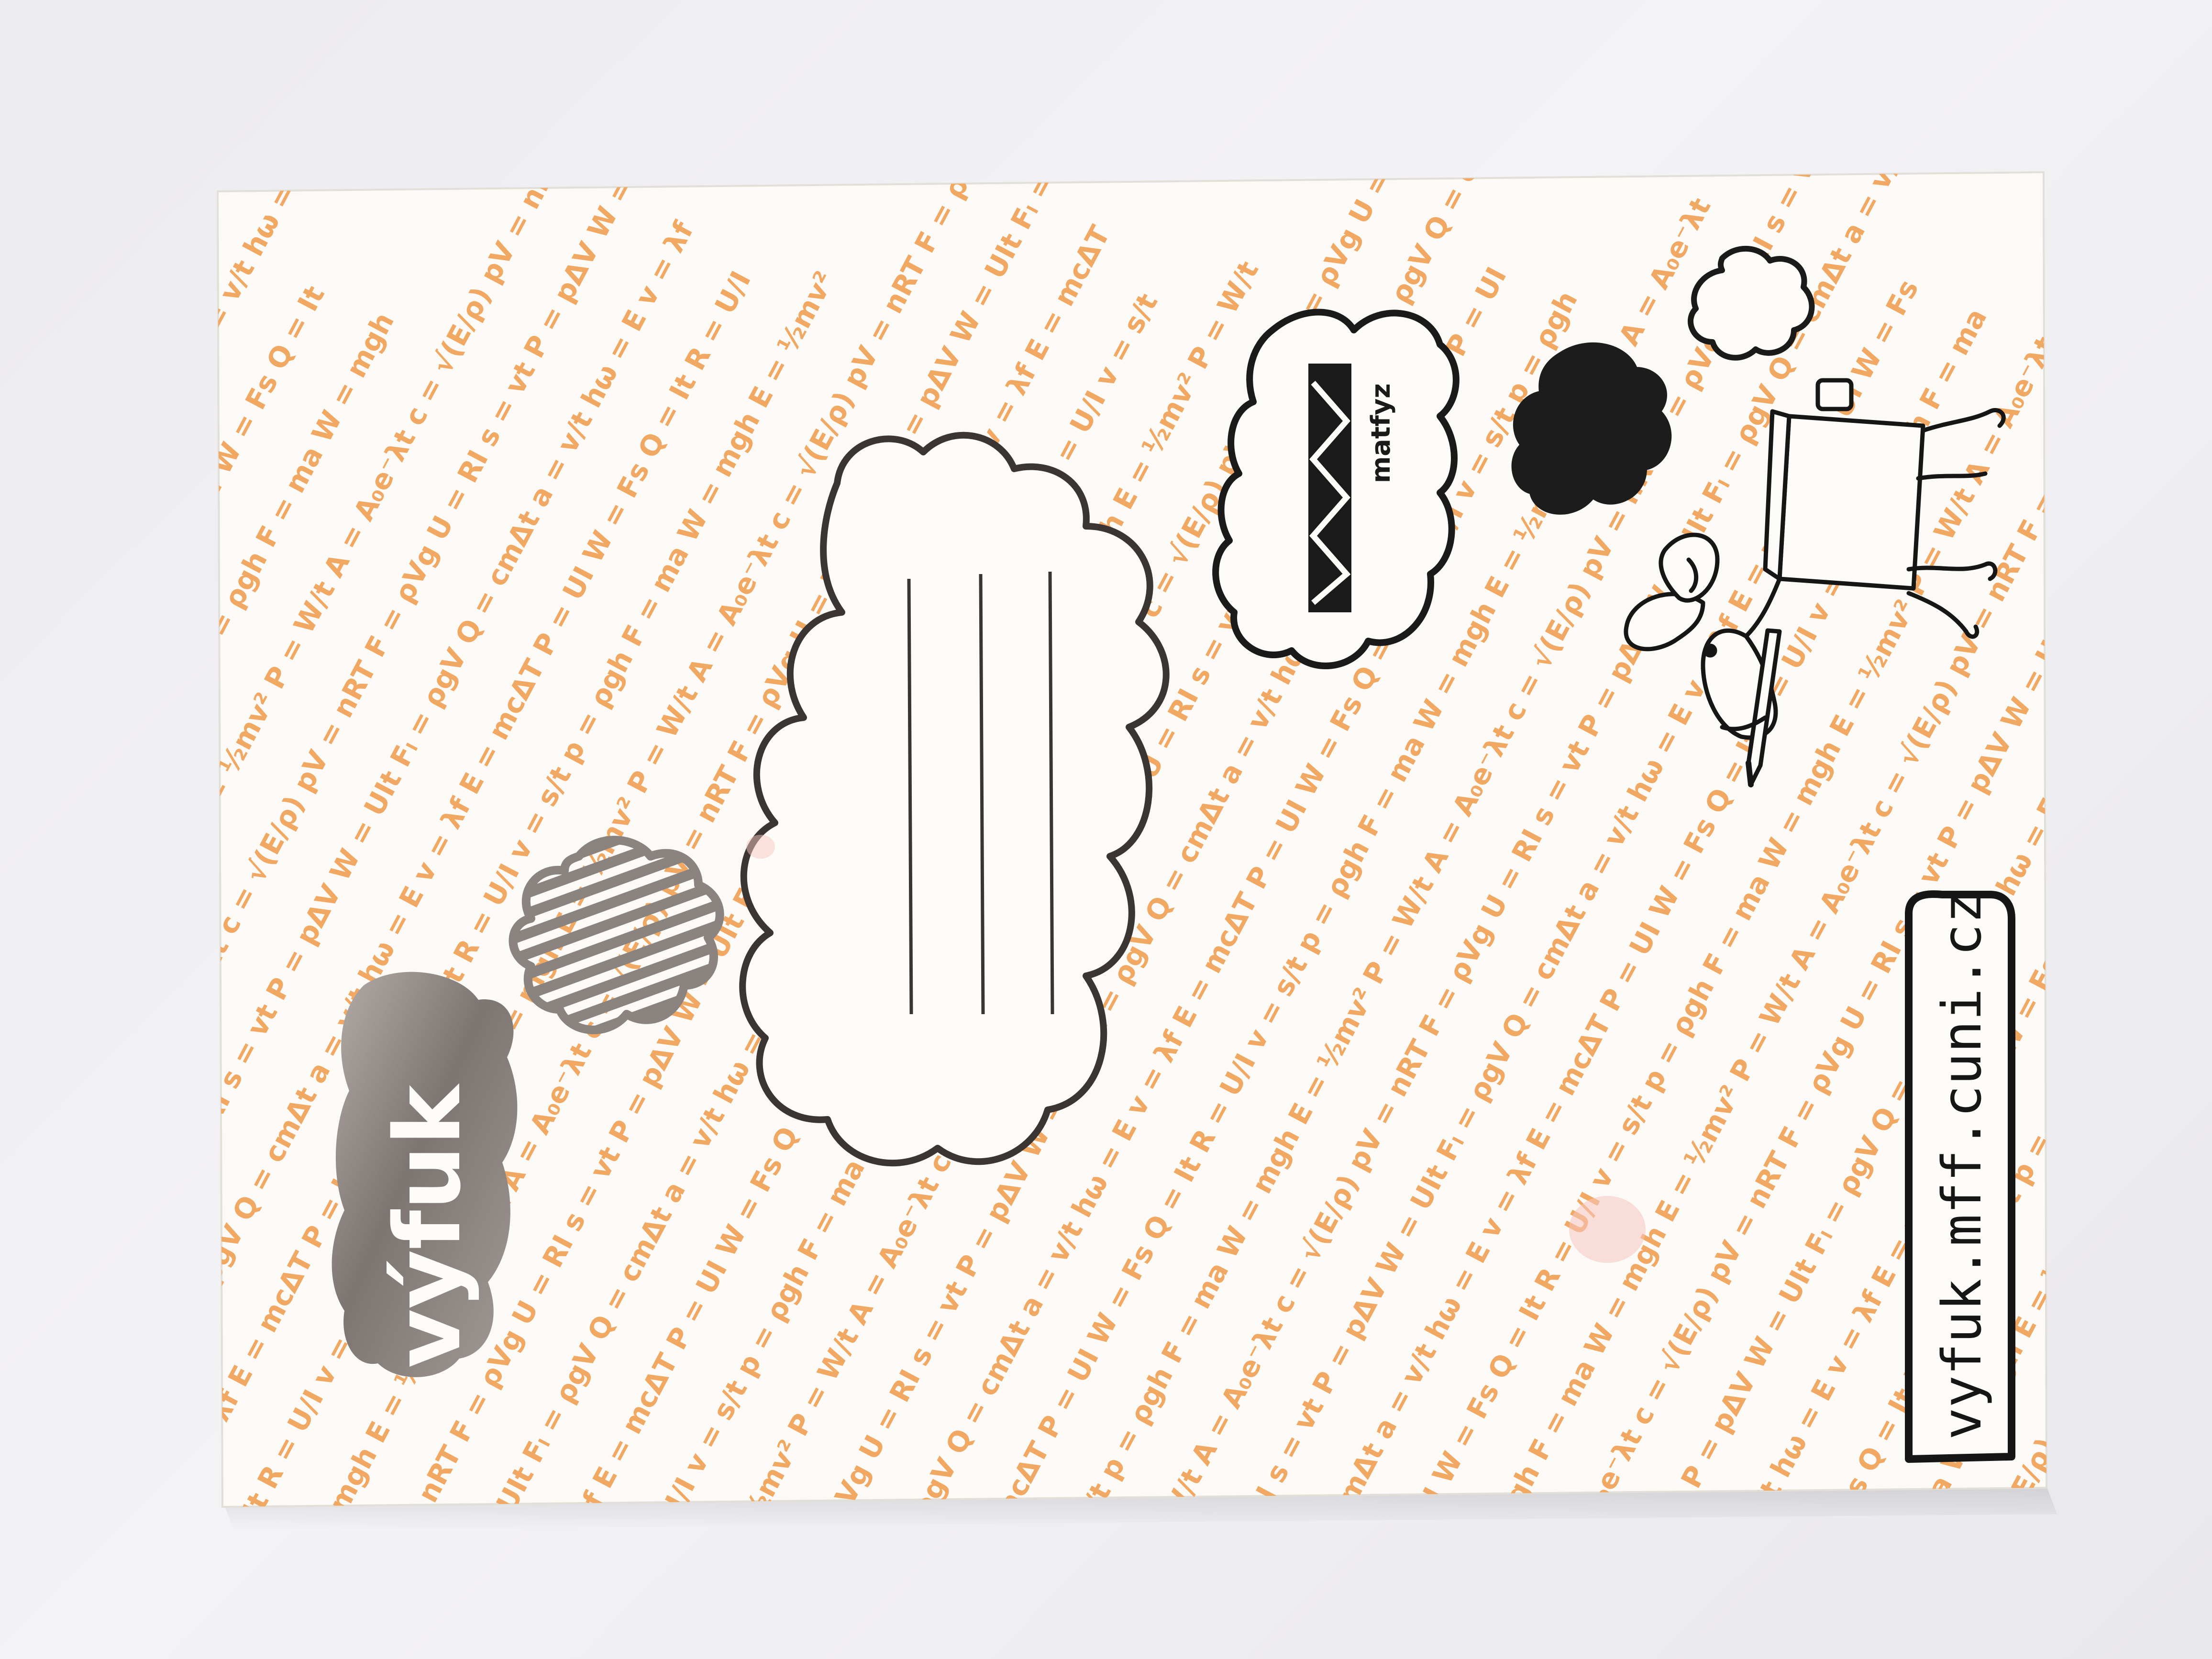  Describe the element at coordinates (1962, 1166) in the screenshot. I see `url-text: vyfuk.mff.cuni.cz` at that location.